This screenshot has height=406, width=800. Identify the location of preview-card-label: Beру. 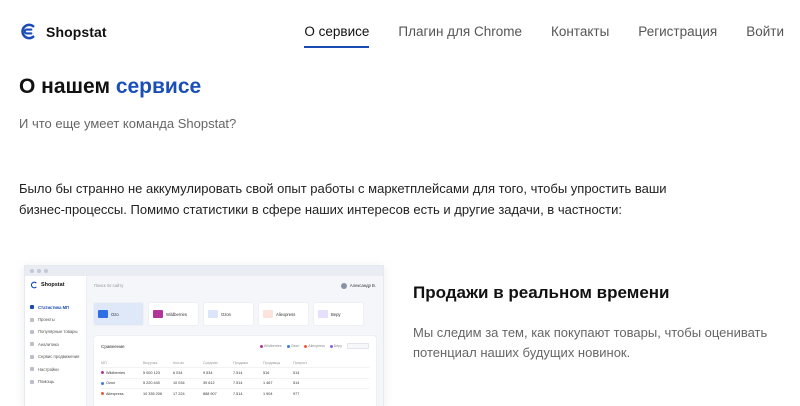
(336, 314).